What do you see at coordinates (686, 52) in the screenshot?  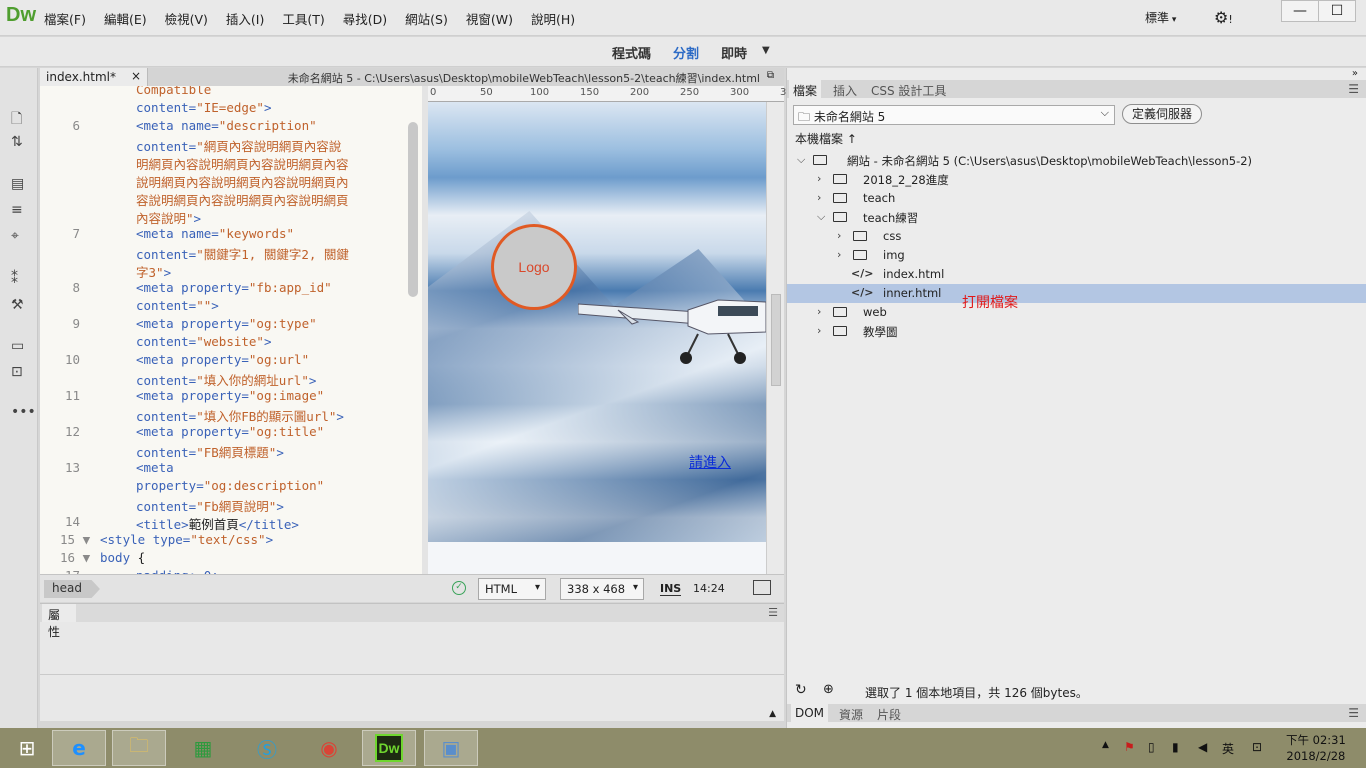 I see `split-view-button: 分割` at bounding box center [686, 52].